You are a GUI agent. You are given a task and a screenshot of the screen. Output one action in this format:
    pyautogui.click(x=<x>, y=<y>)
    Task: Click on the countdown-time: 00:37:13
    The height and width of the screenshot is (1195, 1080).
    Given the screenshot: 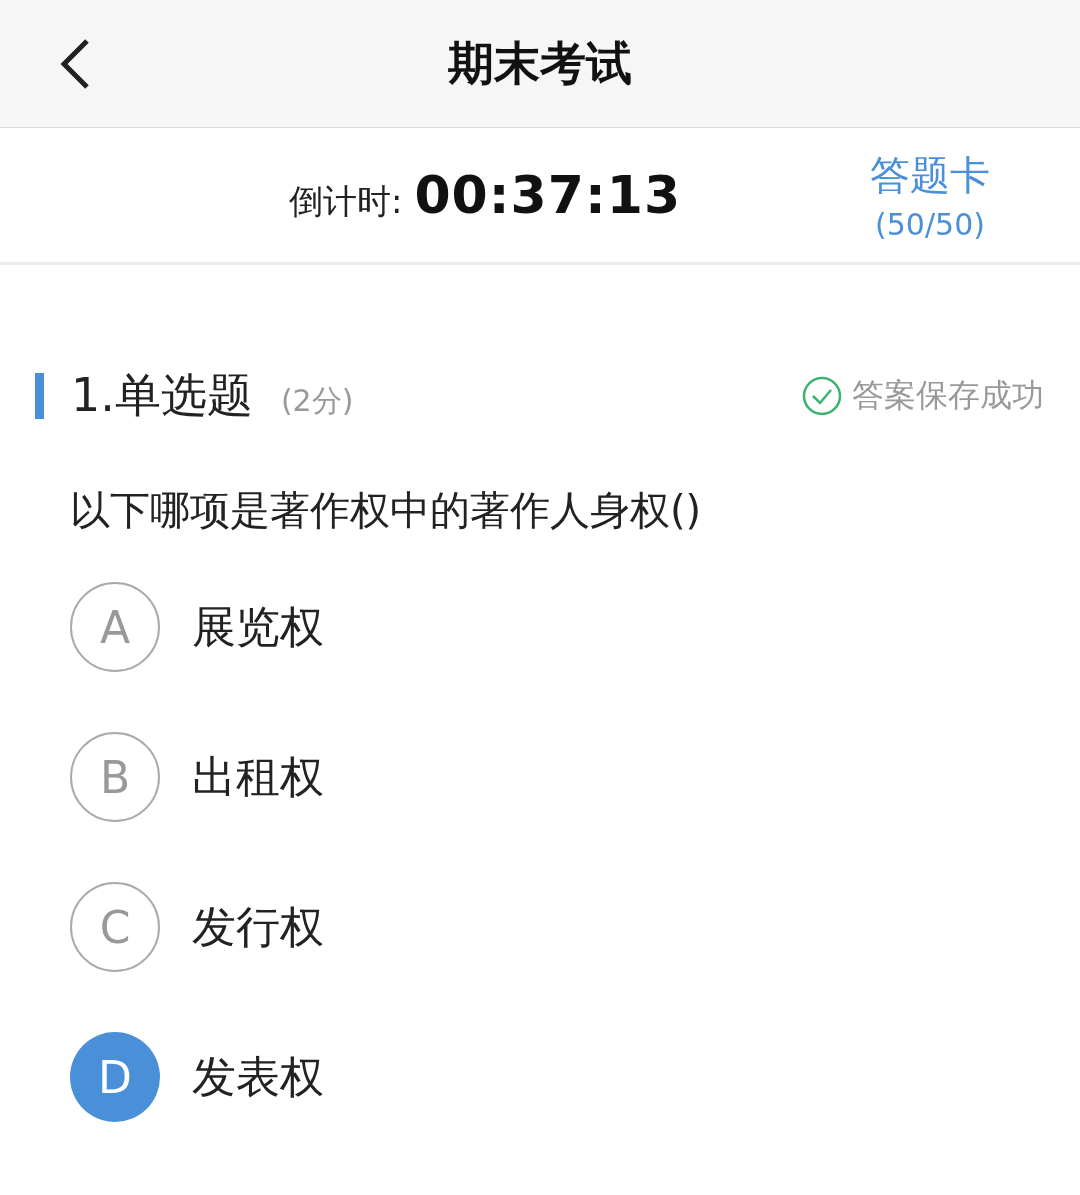 What is the action you would take?
    pyautogui.click(x=548, y=195)
    